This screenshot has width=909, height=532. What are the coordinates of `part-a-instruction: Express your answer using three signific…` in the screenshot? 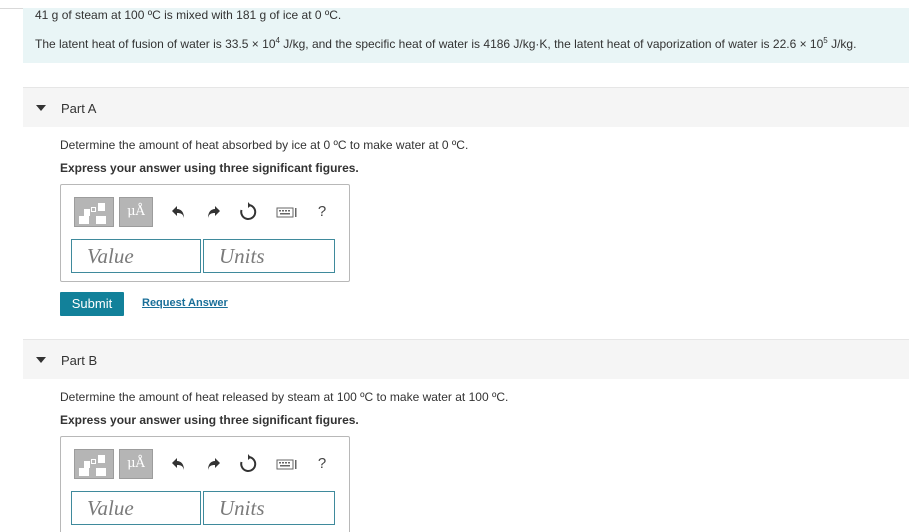 It's located at (209, 168).